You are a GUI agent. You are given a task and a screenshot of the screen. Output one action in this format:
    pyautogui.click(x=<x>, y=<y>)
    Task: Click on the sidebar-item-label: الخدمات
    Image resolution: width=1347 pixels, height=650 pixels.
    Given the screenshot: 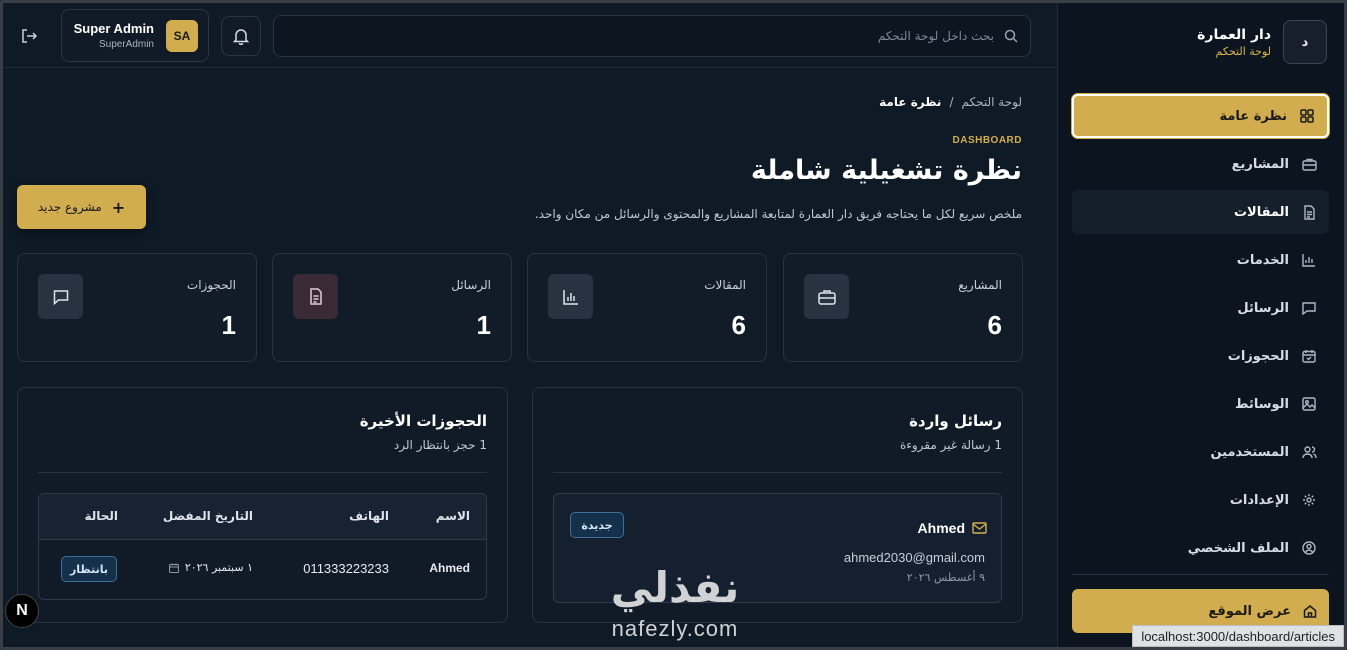 What is the action you would take?
    pyautogui.click(x=1262, y=260)
    